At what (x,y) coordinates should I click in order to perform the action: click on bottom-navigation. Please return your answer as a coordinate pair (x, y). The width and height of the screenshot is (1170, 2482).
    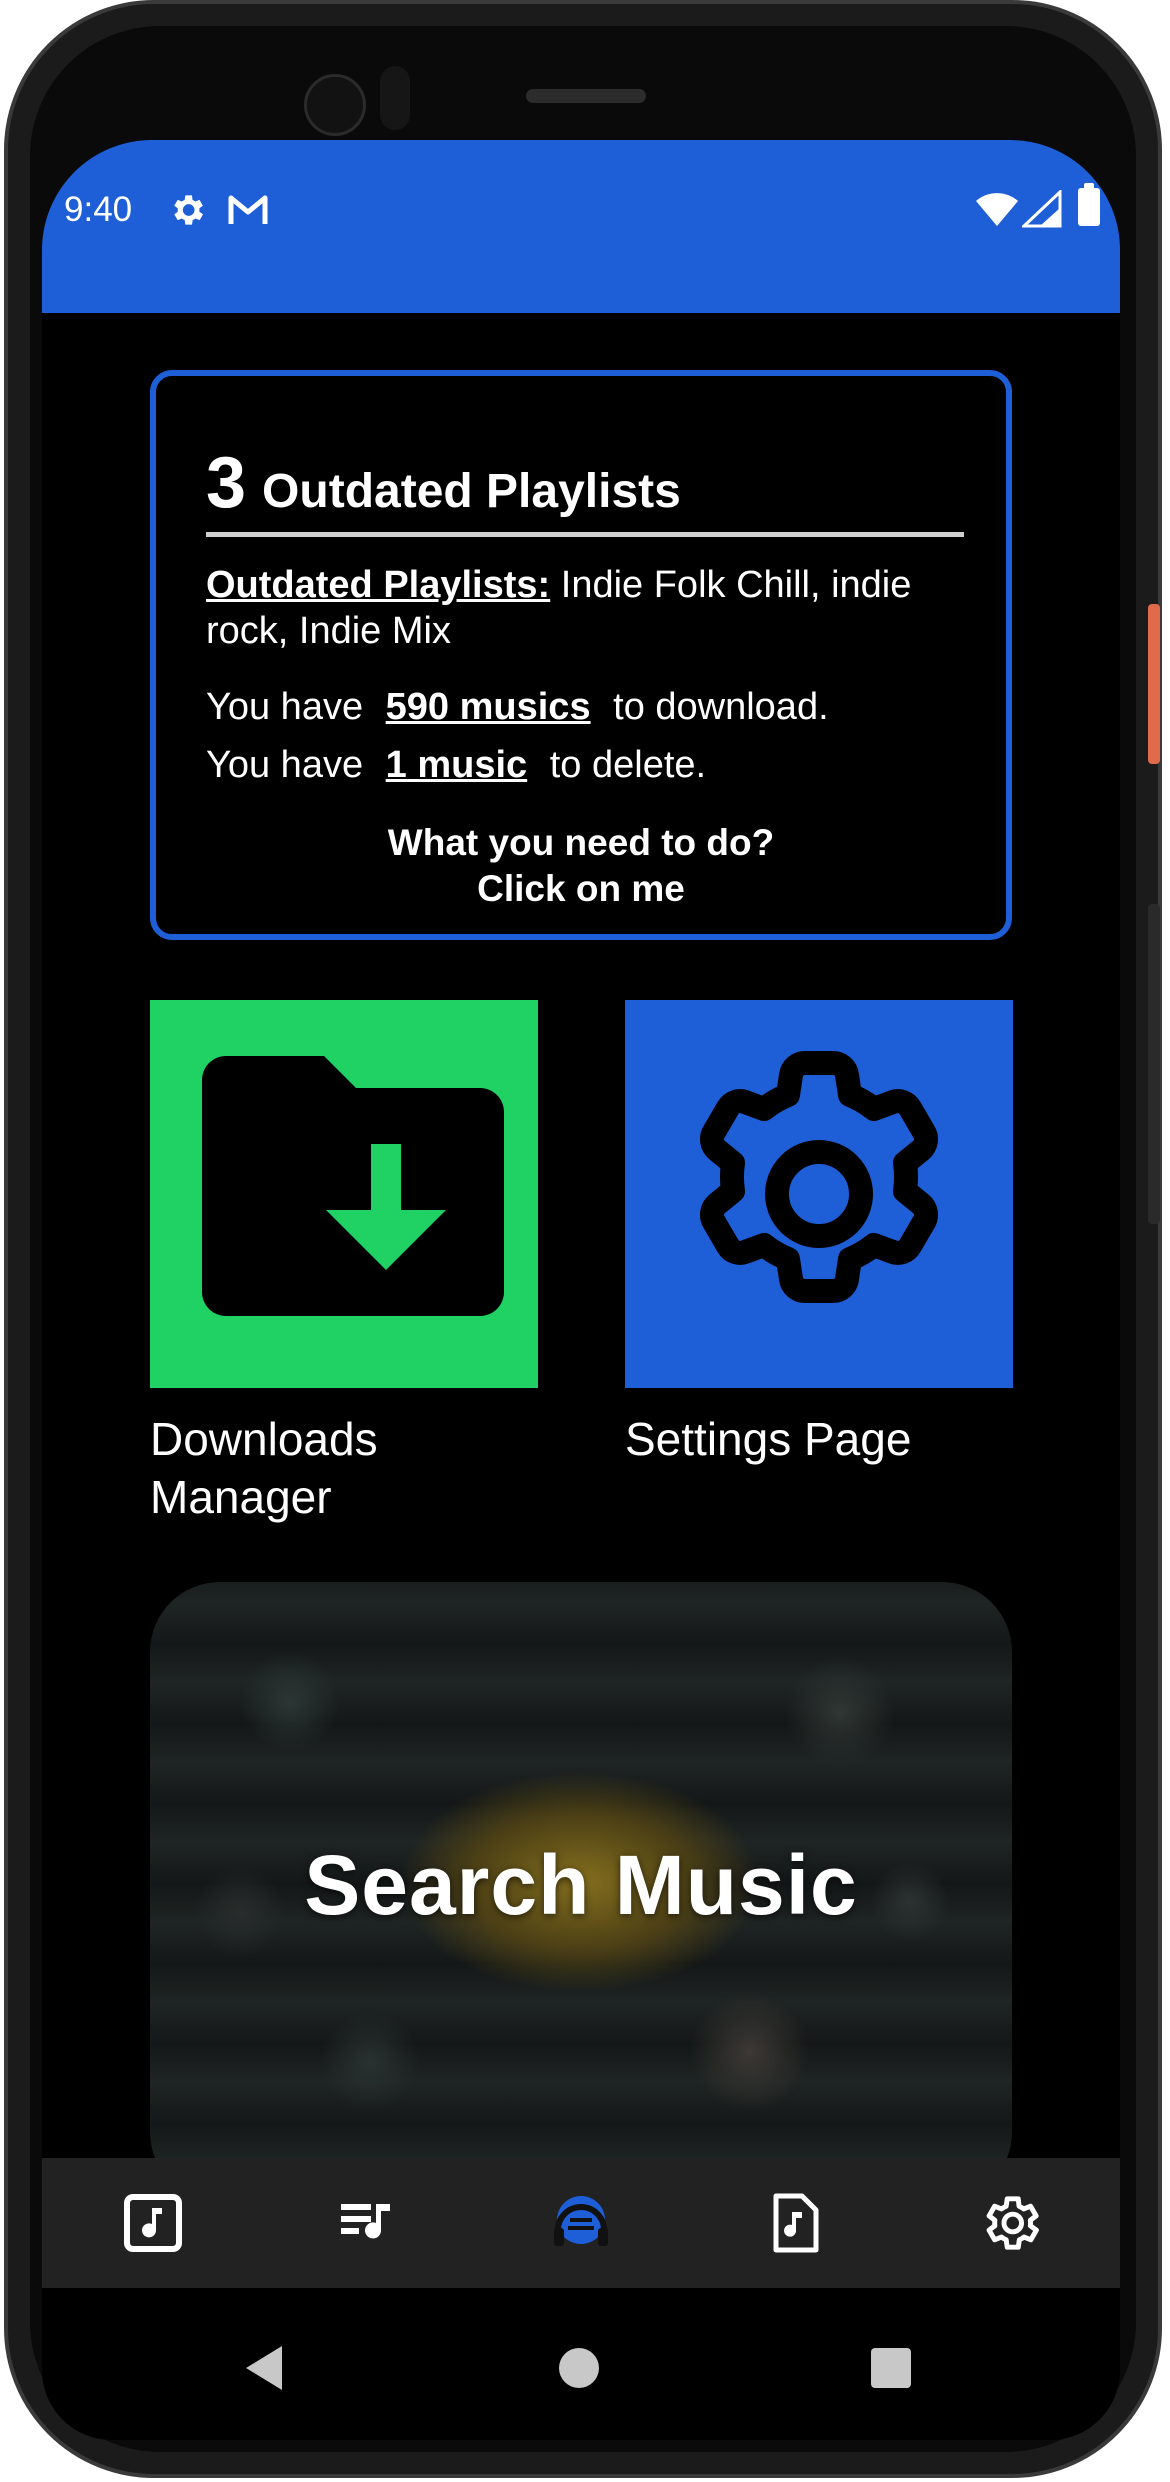
    Looking at the image, I should click on (581, 2223).